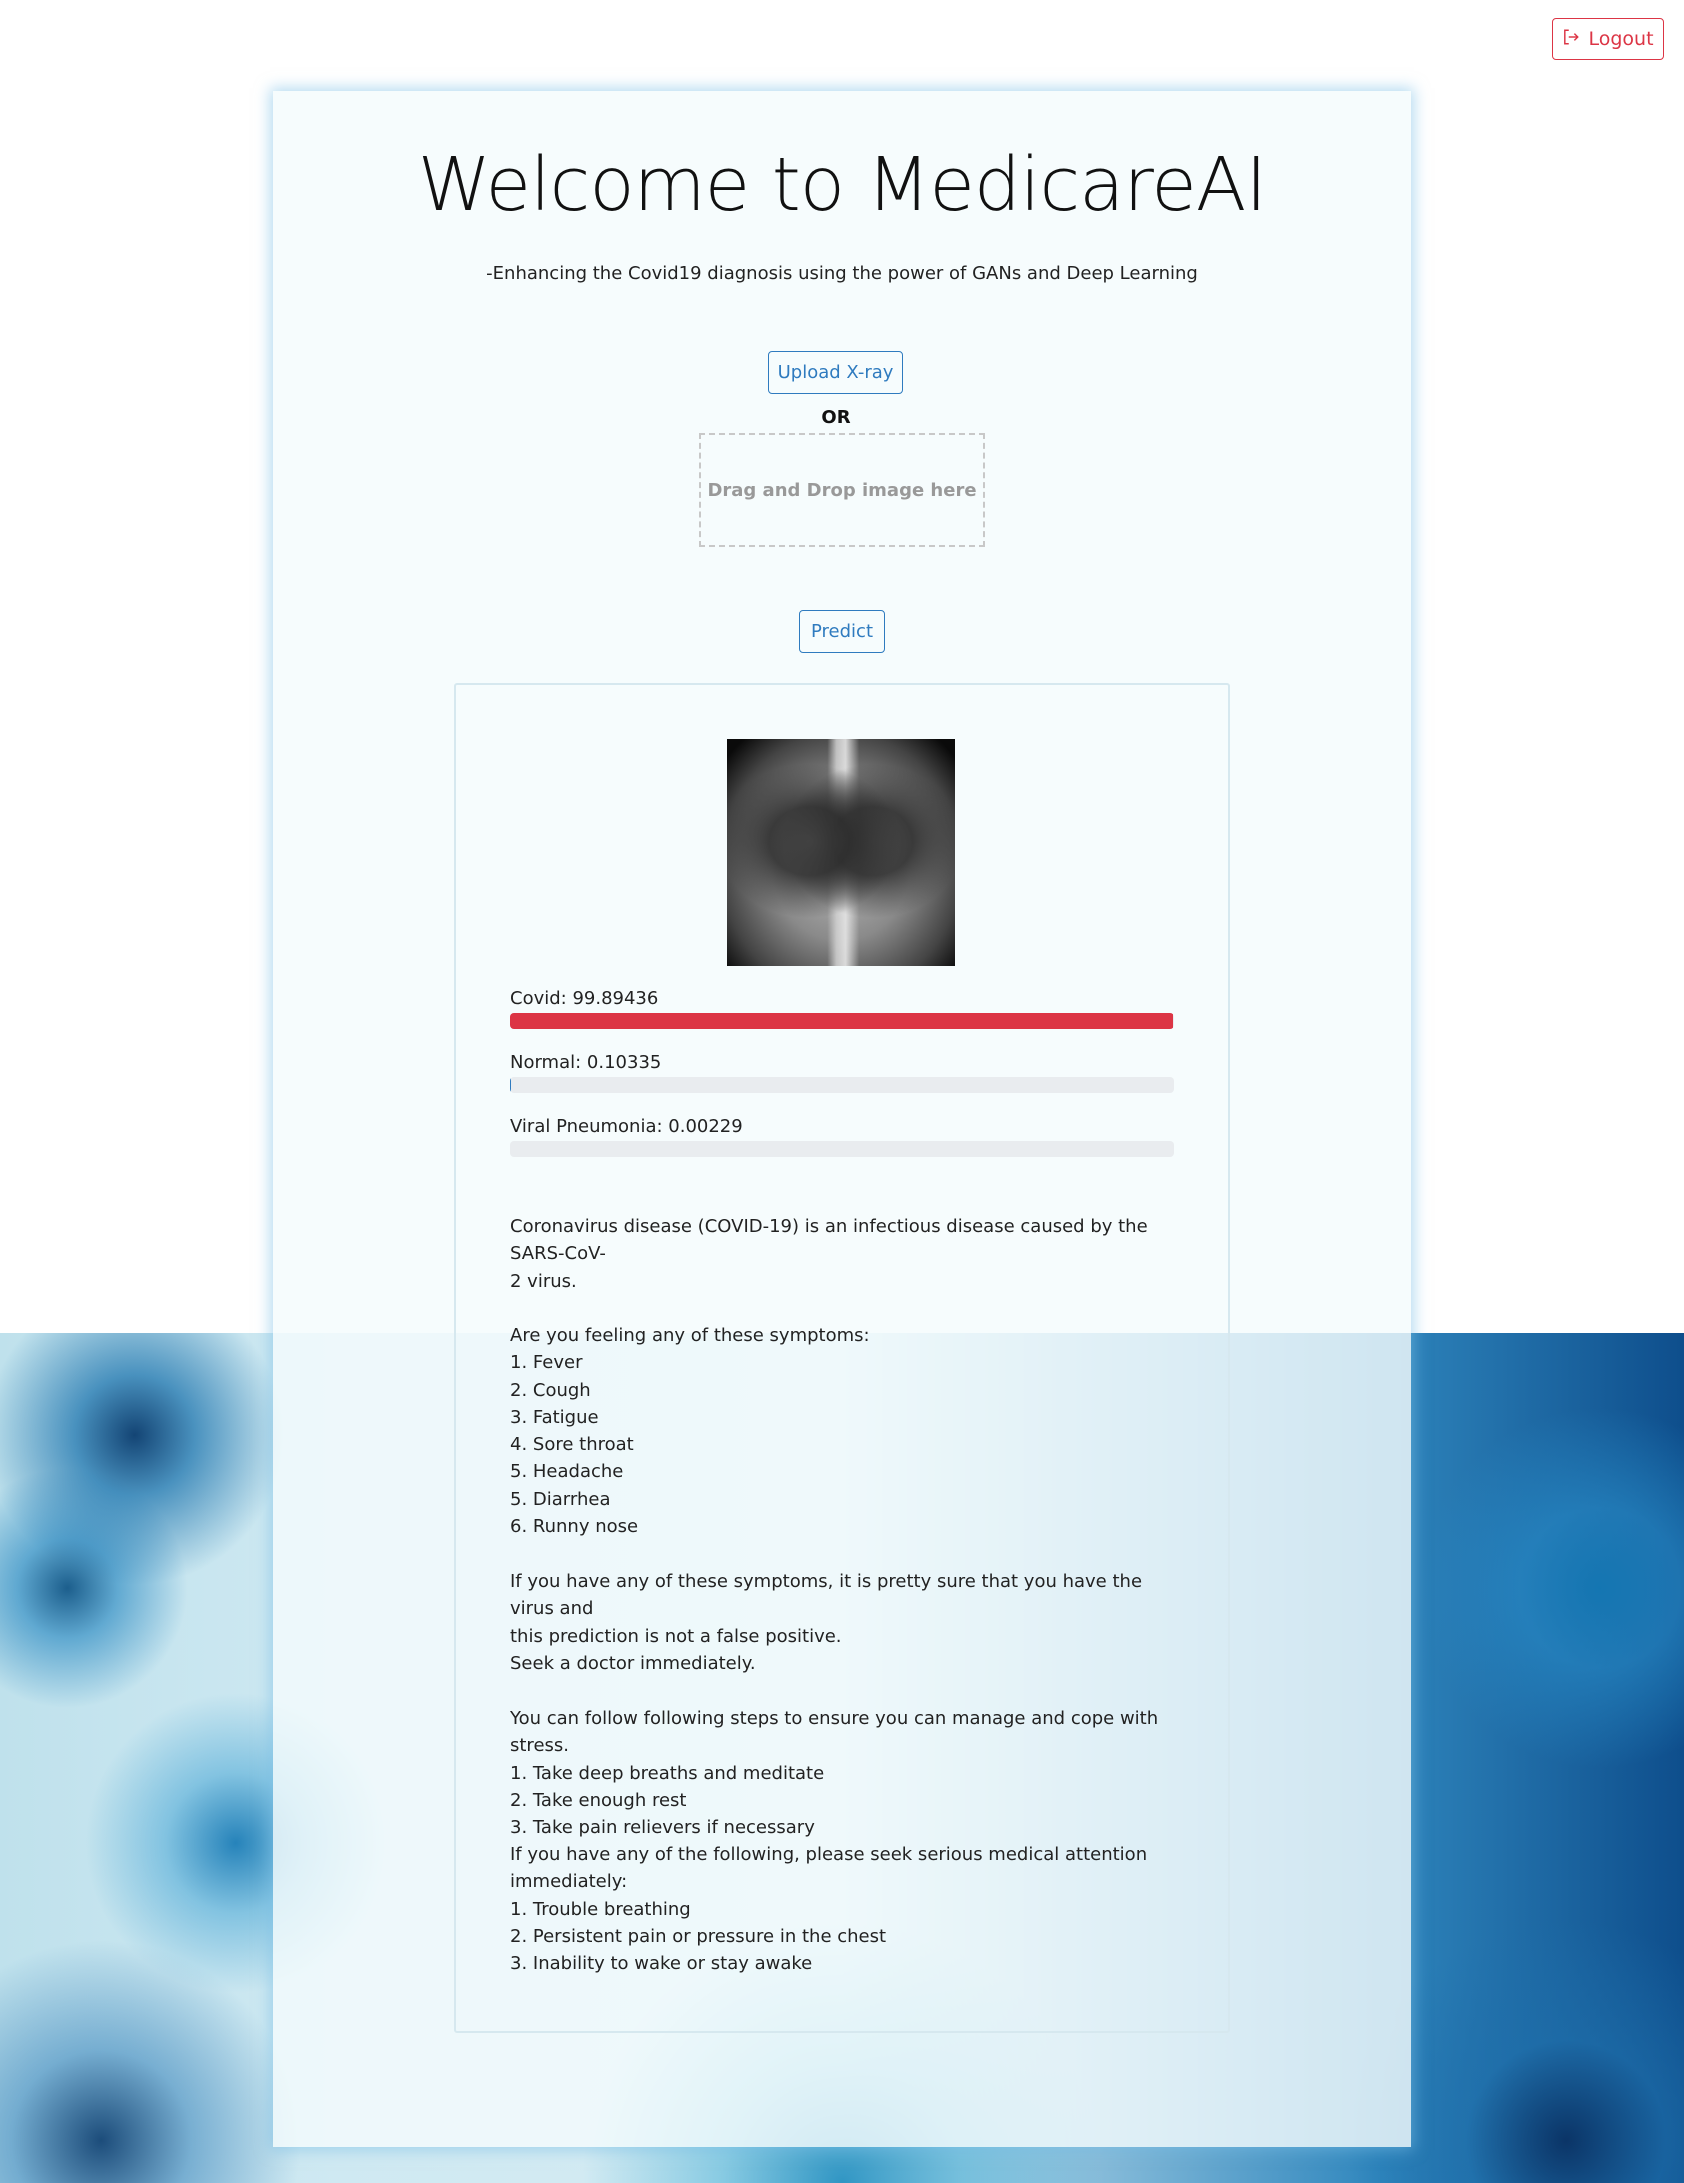 This screenshot has height=2183, width=1684. What do you see at coordinates (567, 1472) in the screenshot?
I see `symptom-item: 5. Headache` at bounding box center [567, 1472].